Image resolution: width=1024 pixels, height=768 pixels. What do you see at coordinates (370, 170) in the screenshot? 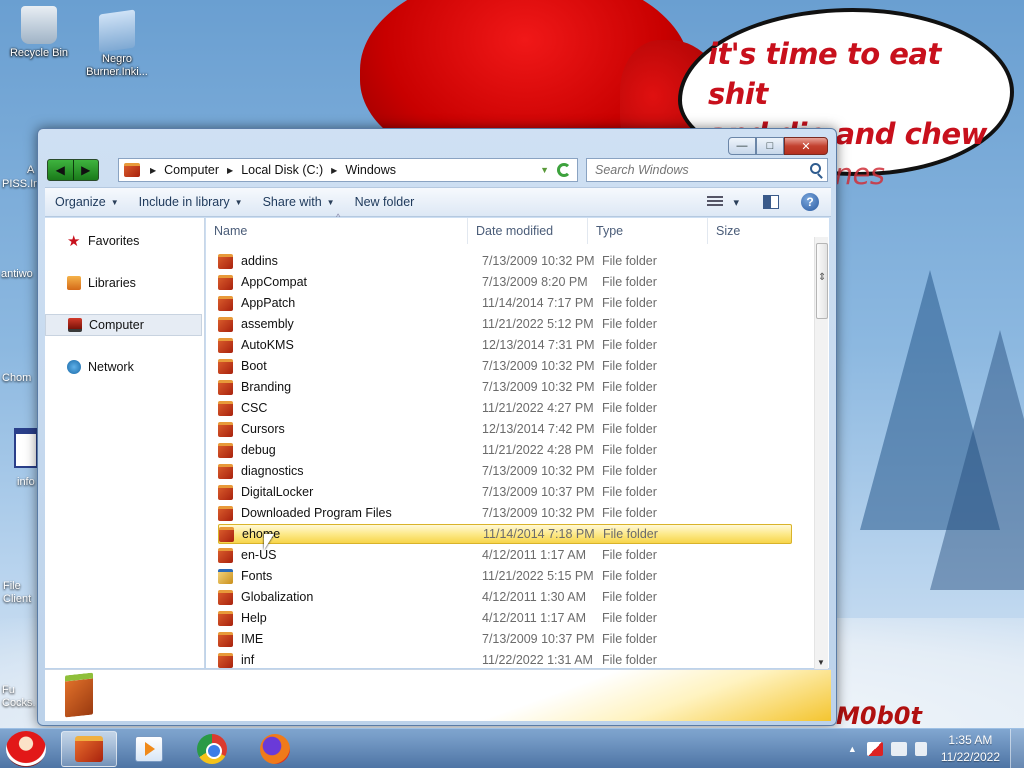
I see `breadcrumb-windows: Windows` at bounding box center [370, 170].